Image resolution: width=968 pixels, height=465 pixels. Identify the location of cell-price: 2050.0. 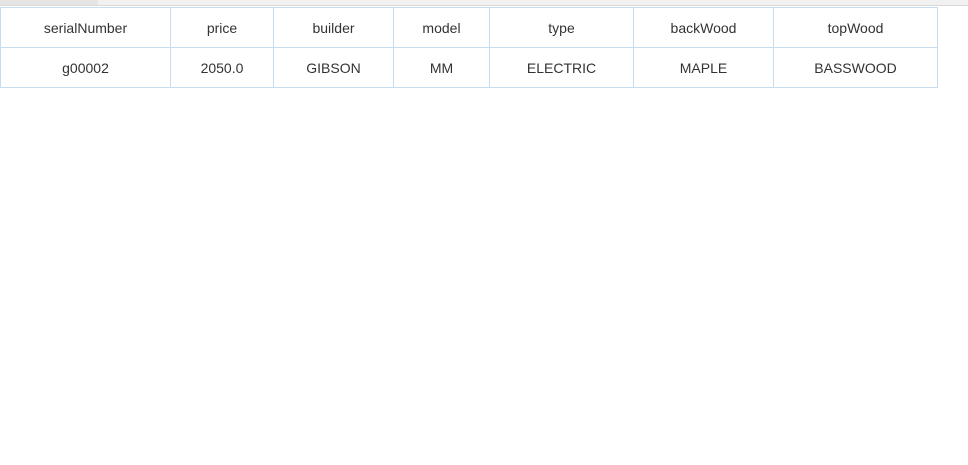
(222, 67).